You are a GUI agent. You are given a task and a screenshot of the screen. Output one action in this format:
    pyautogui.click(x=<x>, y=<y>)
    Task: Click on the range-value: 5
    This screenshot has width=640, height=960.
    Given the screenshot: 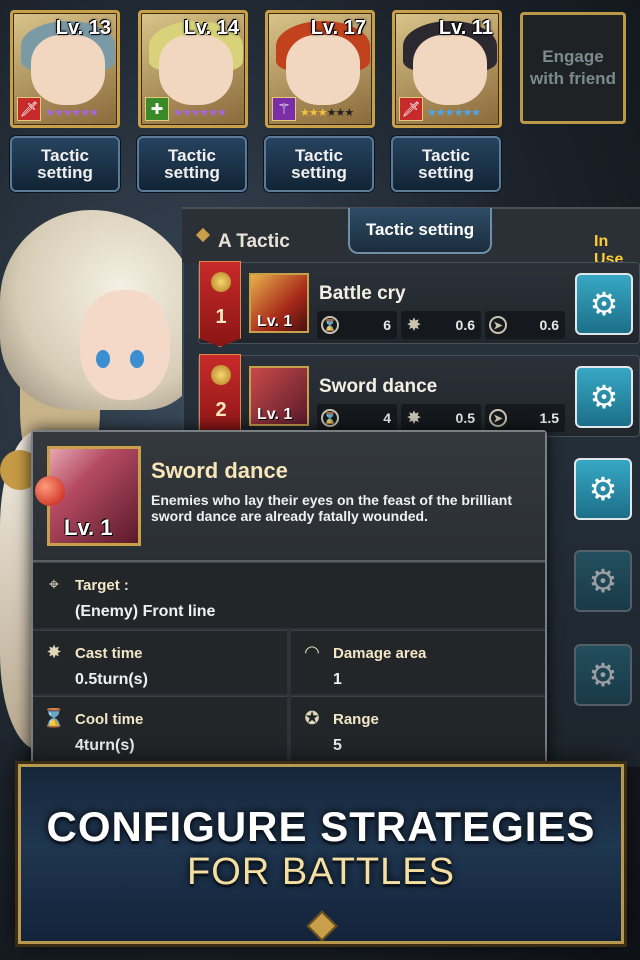 What is the action you would take?
    pyautogui.click(x=337, y=745)
    